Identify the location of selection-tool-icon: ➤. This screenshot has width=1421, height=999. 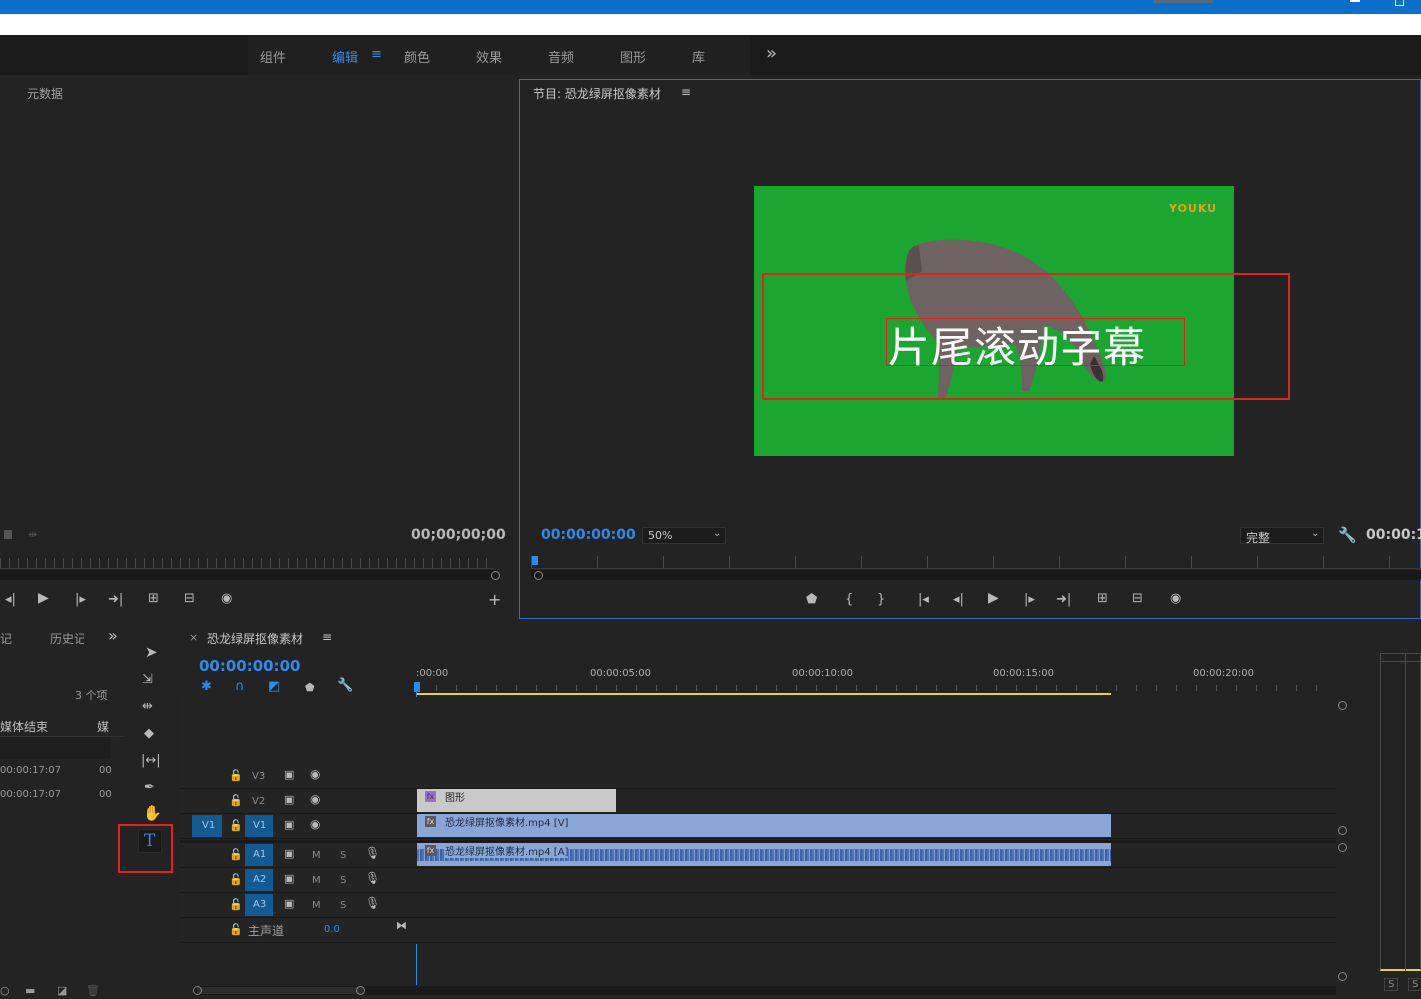
(151, 652).